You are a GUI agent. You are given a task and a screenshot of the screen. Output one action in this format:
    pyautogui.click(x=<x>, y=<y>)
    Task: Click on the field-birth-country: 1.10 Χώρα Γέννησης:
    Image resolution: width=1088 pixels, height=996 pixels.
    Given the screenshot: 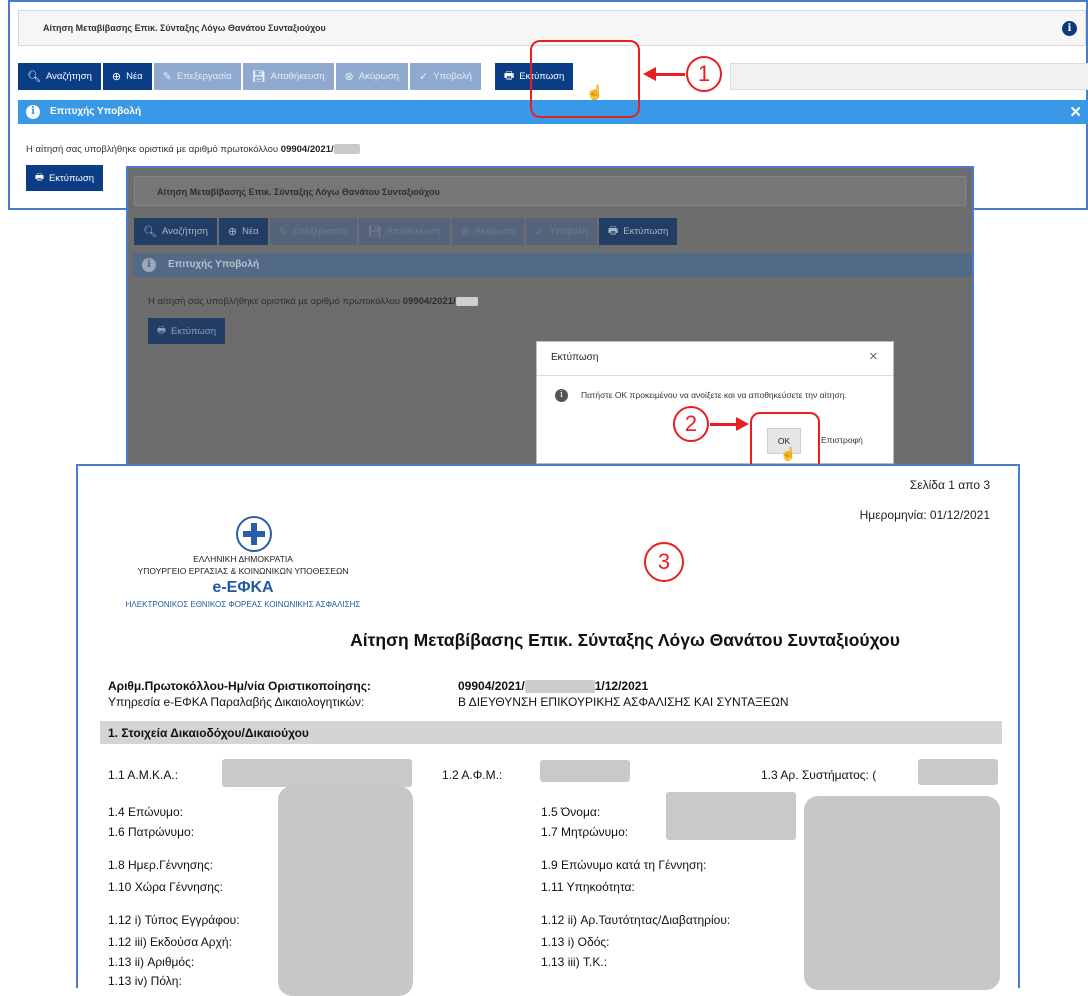 What is the action you would take?
    pyautogui.click(x=165, y=887)
    